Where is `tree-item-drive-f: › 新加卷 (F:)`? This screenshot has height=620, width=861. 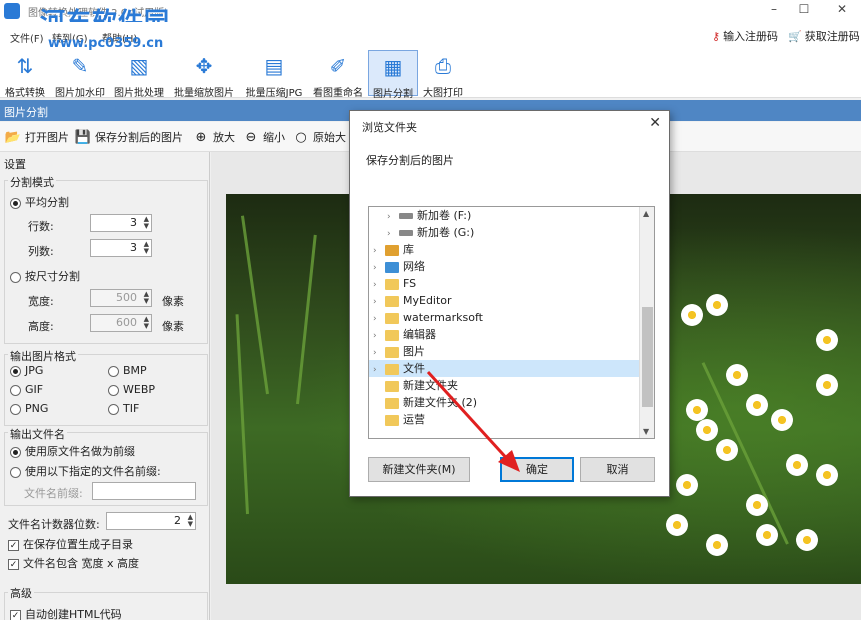
tree-item-drive-f: › 新加卷 (F:) is located at coordinates (504, 215).